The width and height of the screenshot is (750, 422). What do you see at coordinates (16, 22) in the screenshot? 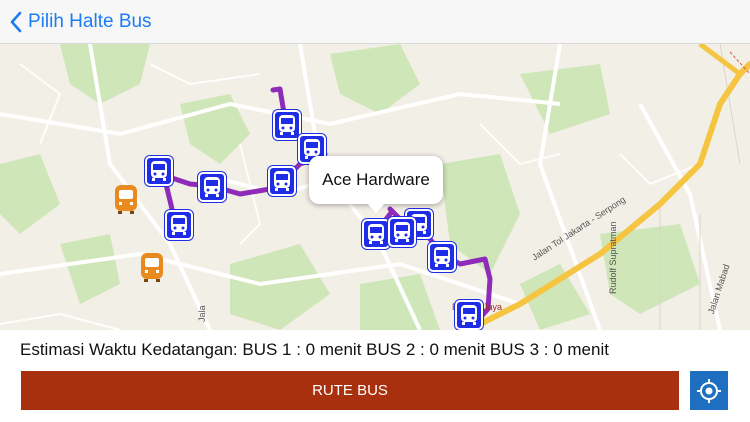
I see `chevron-left-icon` at bounding box center [16, 22].